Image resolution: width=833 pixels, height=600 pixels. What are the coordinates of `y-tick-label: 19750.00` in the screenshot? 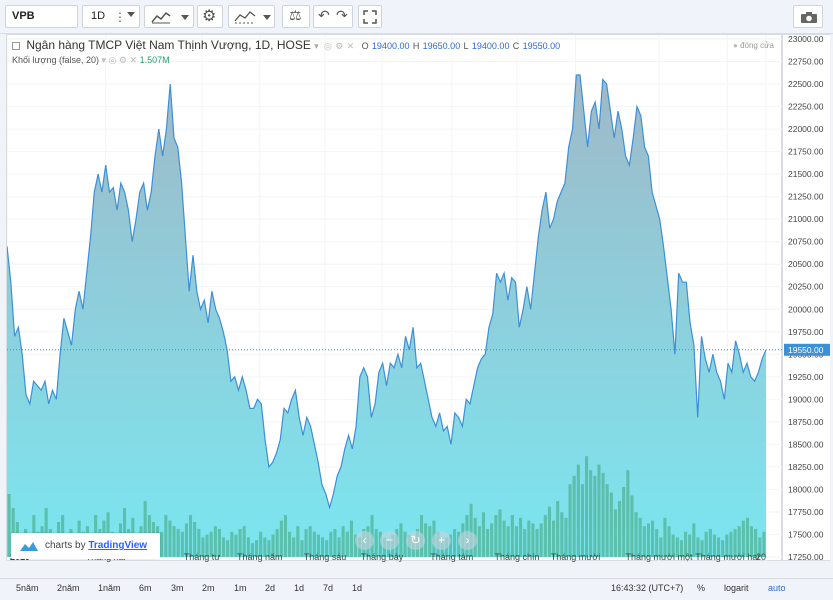 It's located at (806, 332).